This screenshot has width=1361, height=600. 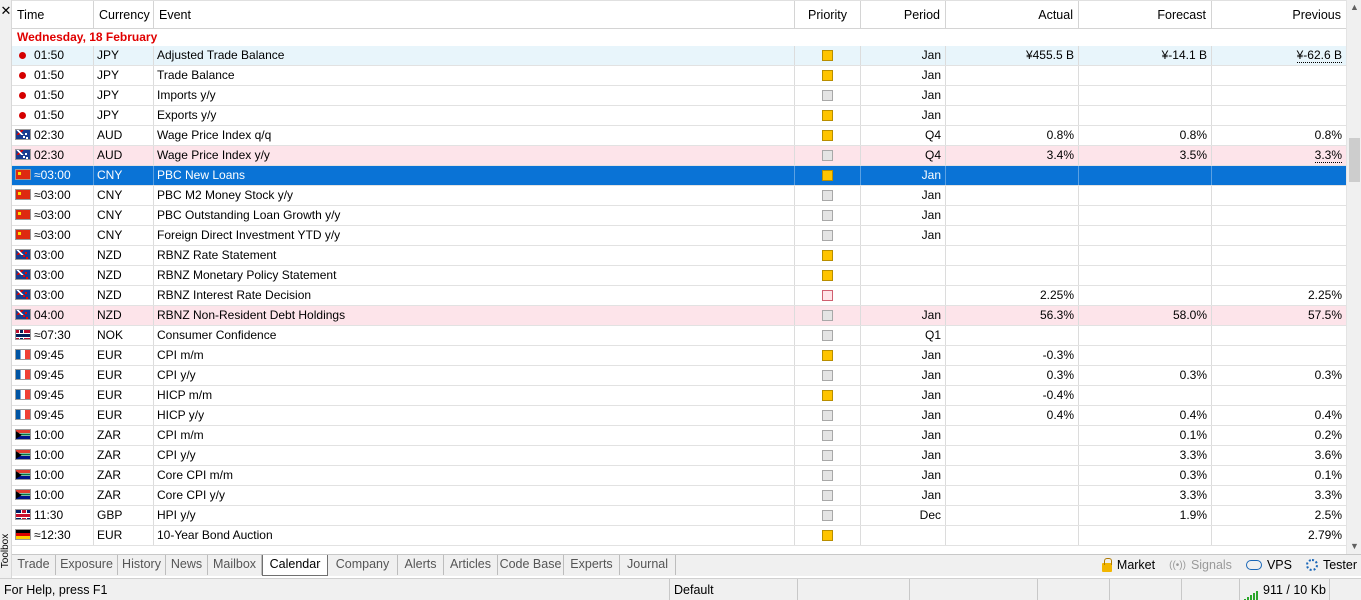 What do you see at coordinates (124, 75) in the screenshot?
I see `cell-currency: JPY` at bounding box center [124, 75].